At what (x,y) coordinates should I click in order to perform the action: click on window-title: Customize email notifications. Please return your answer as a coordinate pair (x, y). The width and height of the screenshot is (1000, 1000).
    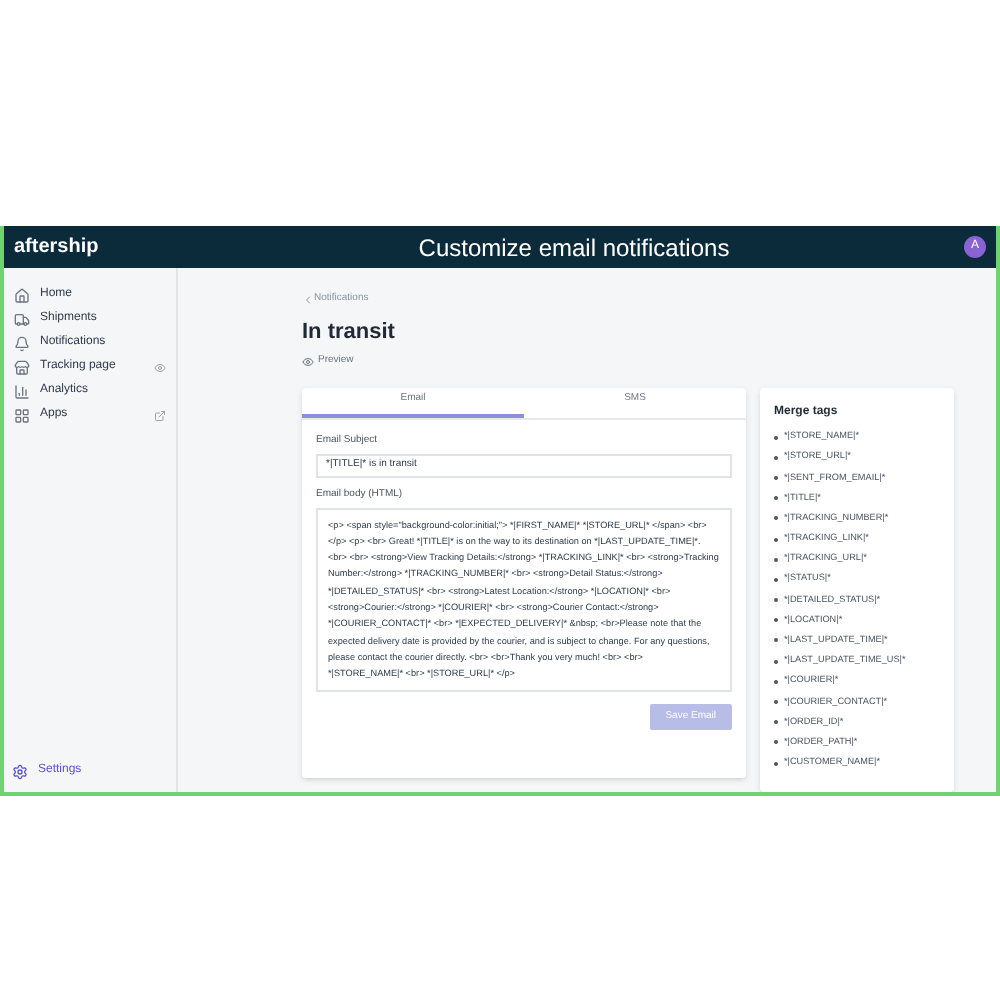
    Looking at the image, I should click on (574, 248).